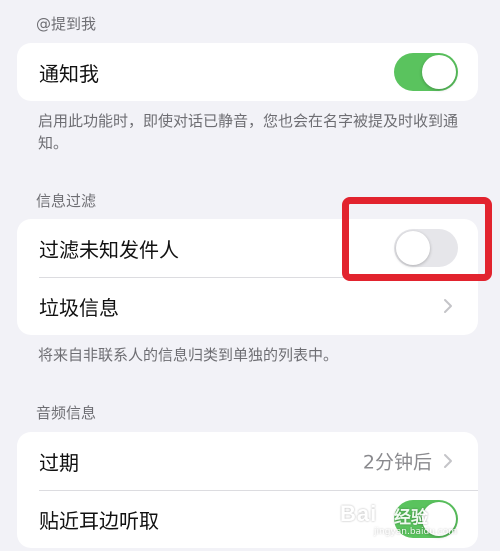 Image resolution: width=500 pixels, height=551 pixels. I want to click on toggle-knob, so click(439, 72).